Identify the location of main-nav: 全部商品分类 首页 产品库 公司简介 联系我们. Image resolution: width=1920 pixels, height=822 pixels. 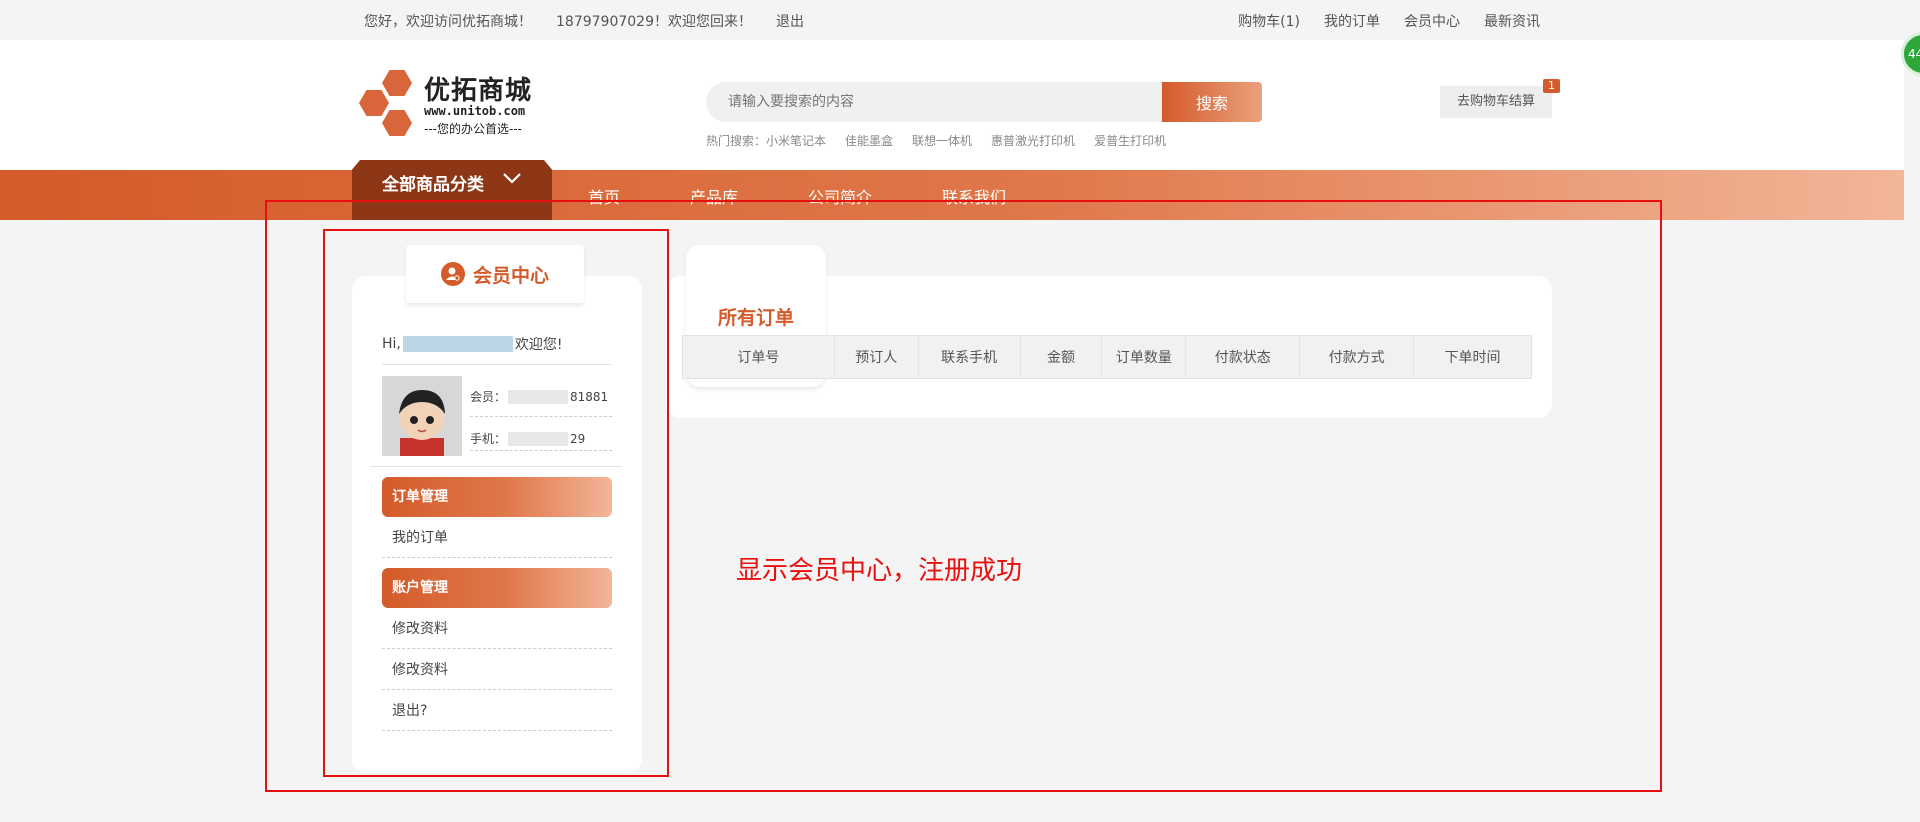
(952, 190).